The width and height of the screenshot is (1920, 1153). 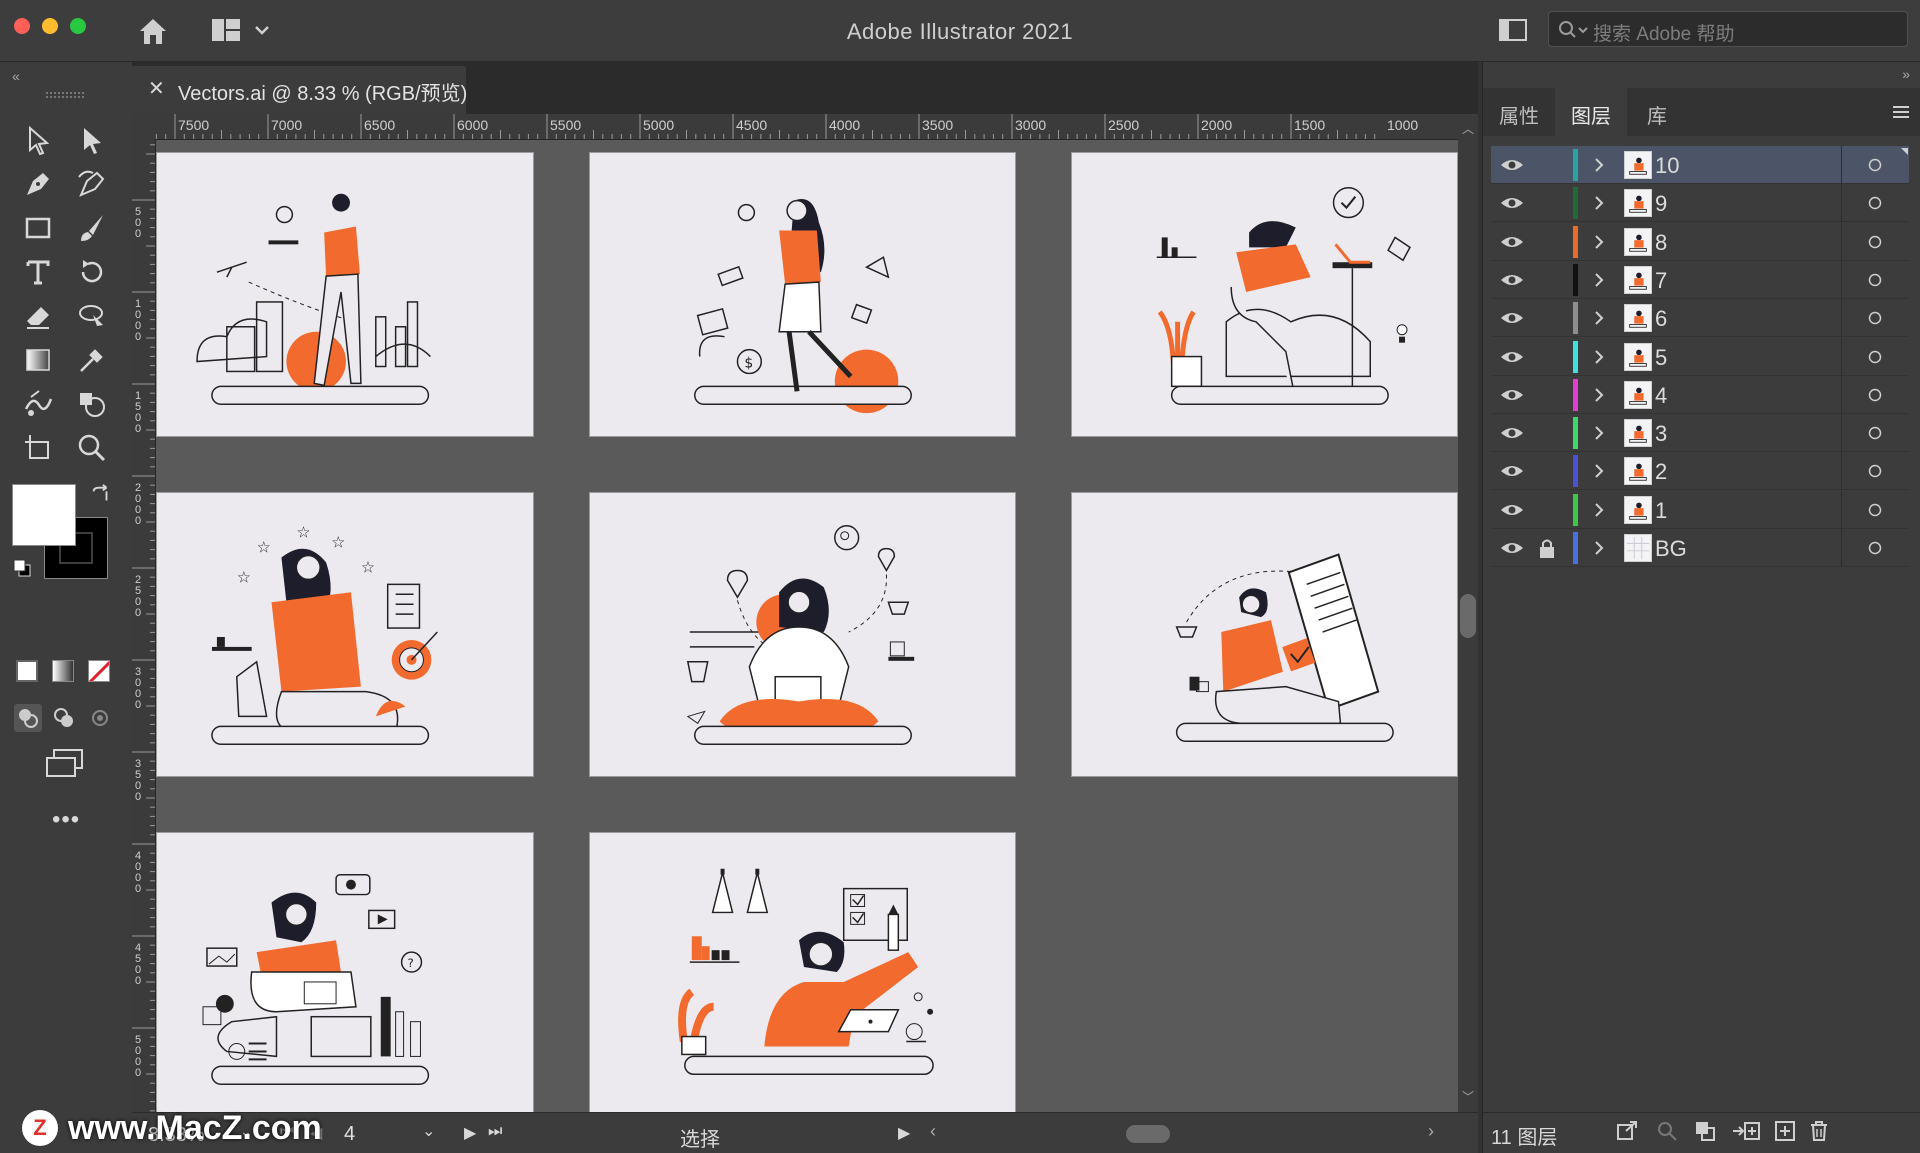 What do you see at coordinates (1700, 279) in the screenshot?
I see `layer-row: 7` at bounding box center [1700, 279].